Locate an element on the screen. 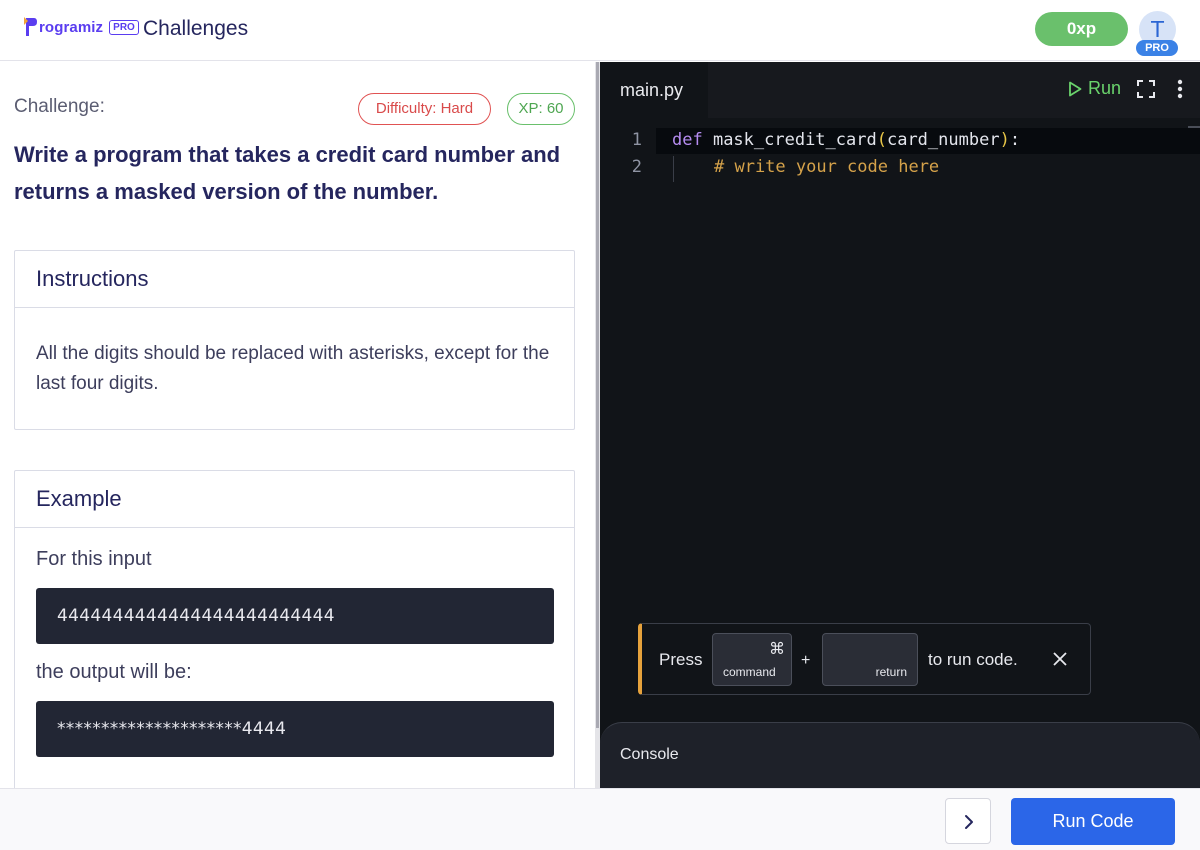 The height and width of the screenshot is (850, 1200). programiz-logo: rogramiz PRO is located at coordinates (81, 27).